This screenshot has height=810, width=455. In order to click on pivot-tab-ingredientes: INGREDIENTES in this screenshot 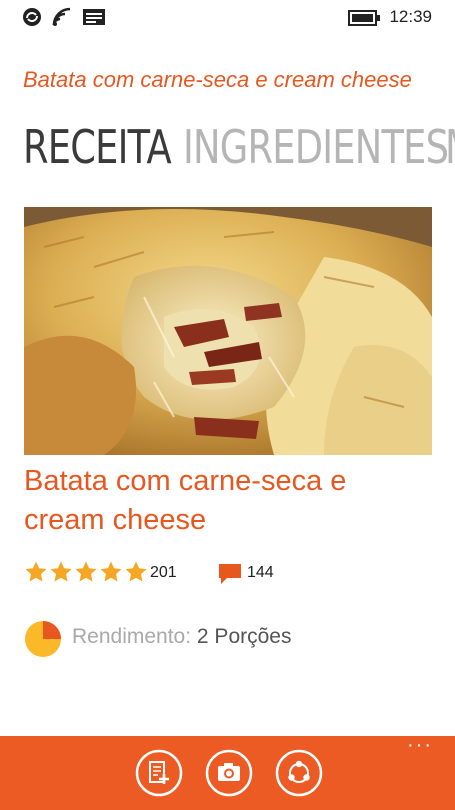, I will do `click(316, 147)`.